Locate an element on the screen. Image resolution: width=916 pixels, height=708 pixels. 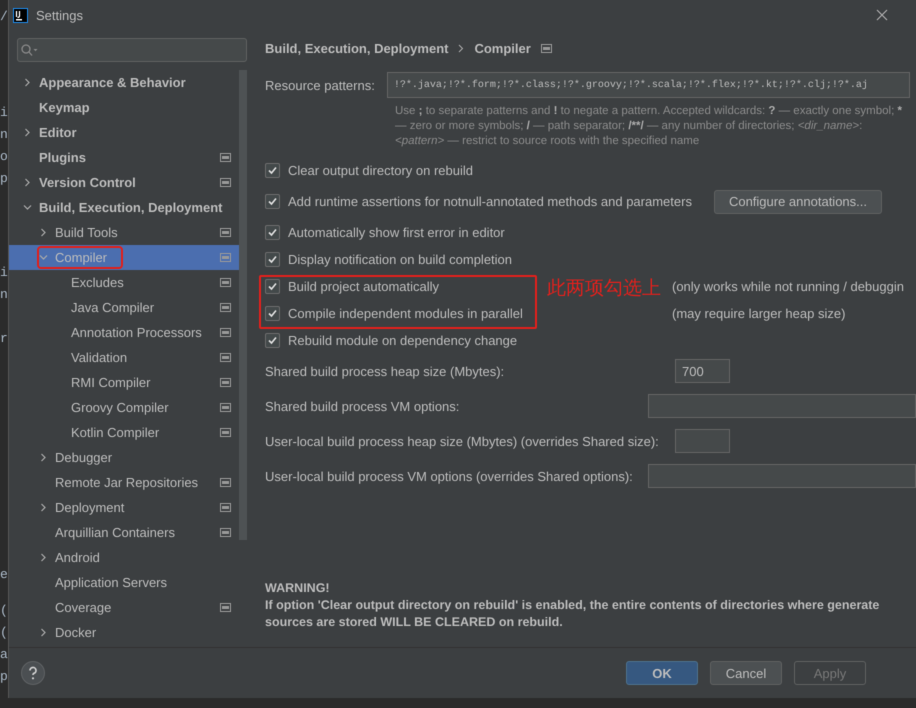
checkbox-label: Rebuild module on dependency change is located at coordinates (403, 340).